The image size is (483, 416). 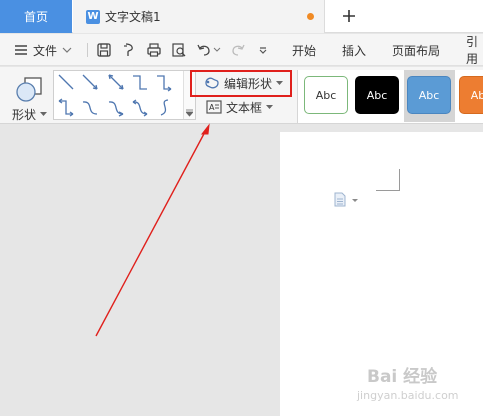 I want to click on tab-home: 首页, so click(x=36, y=16).